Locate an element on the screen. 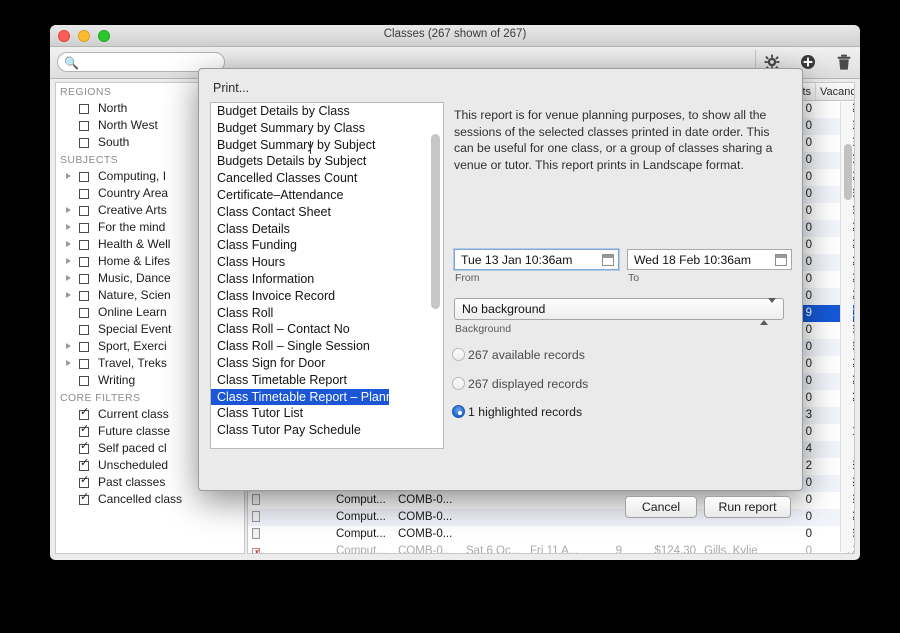 The width and height of the screenshot is (900, 633). report-list-item: Cancelled Classes Count is located at coordinates (327, 178).